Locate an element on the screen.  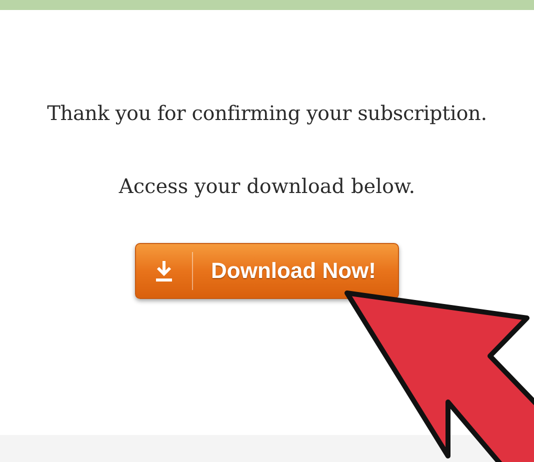
confirmation-message: Thank you for confirming your subscription. is located at coordinates (267, 113).